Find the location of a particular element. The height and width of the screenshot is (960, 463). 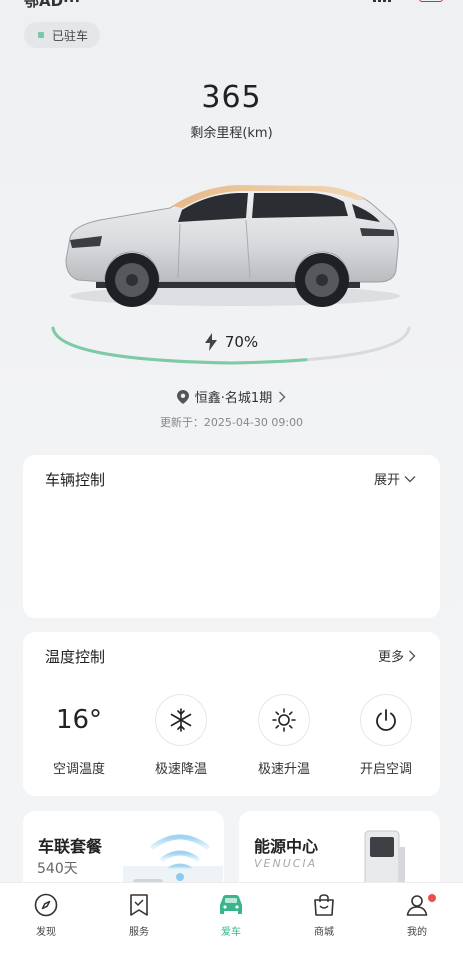

tab-mall: 商城 is located at coordinates (324, 914).